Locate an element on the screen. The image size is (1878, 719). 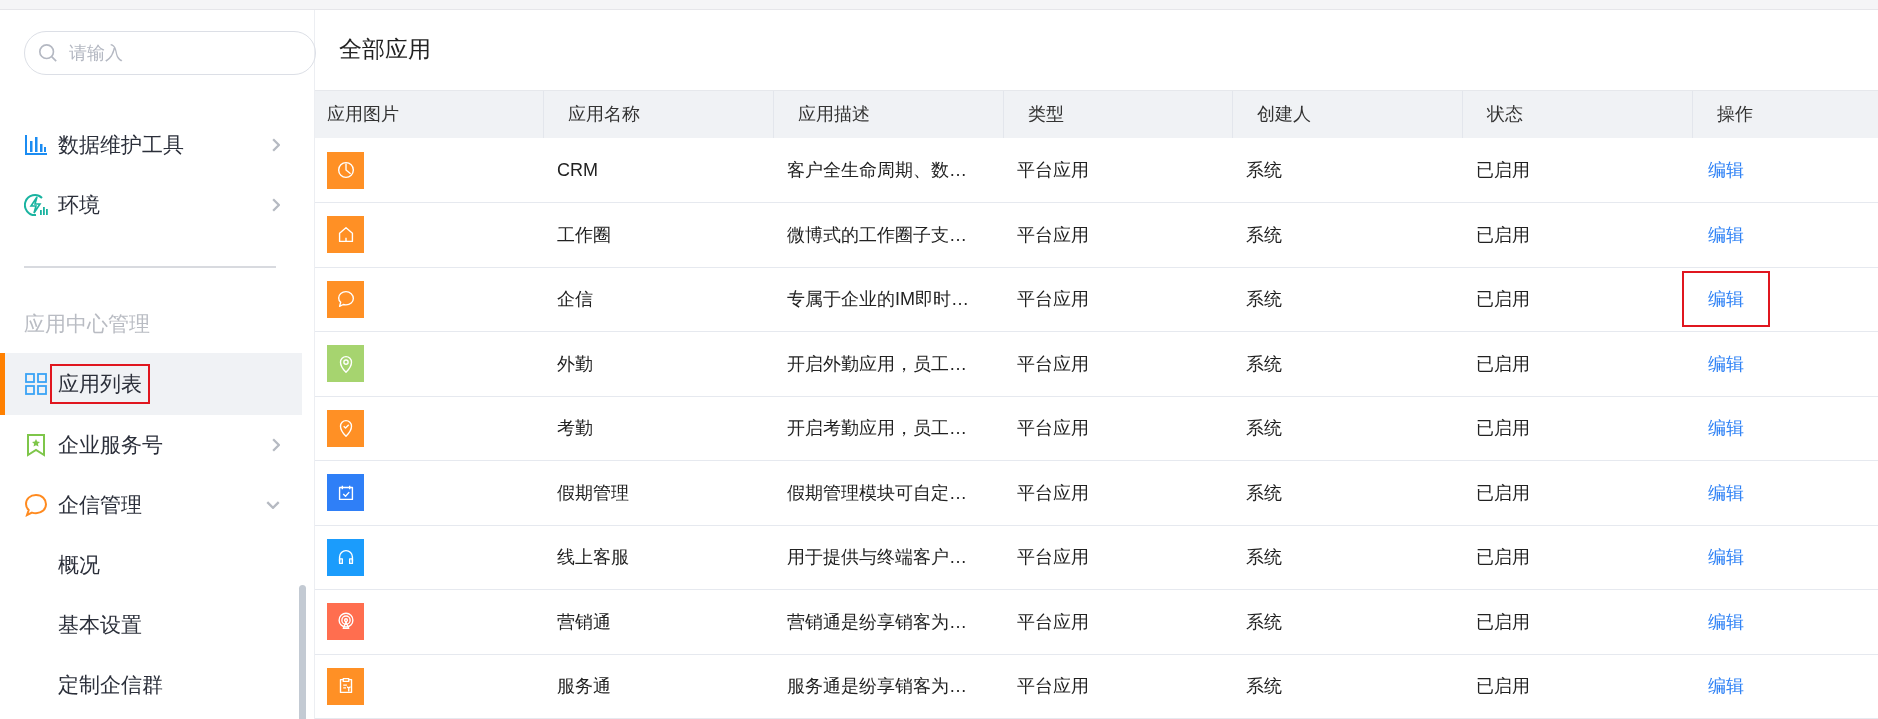
table-cell: 考勤 is located at coordinates (658, 428).